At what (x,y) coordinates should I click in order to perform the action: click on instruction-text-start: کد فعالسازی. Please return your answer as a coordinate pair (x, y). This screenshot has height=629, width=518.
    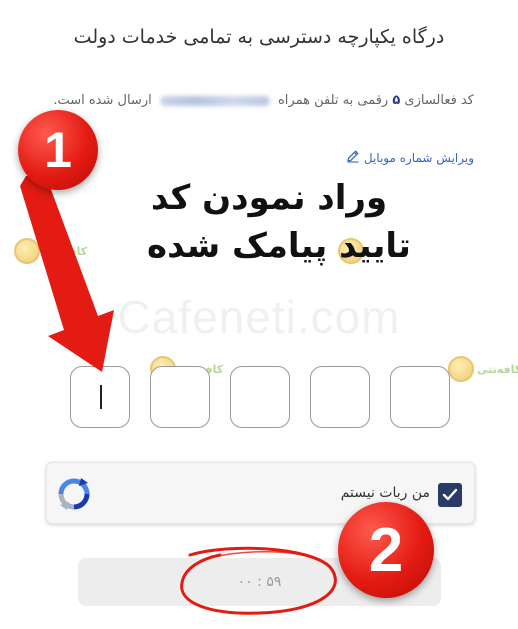
    Looking at the image, I should click on (439, 100).